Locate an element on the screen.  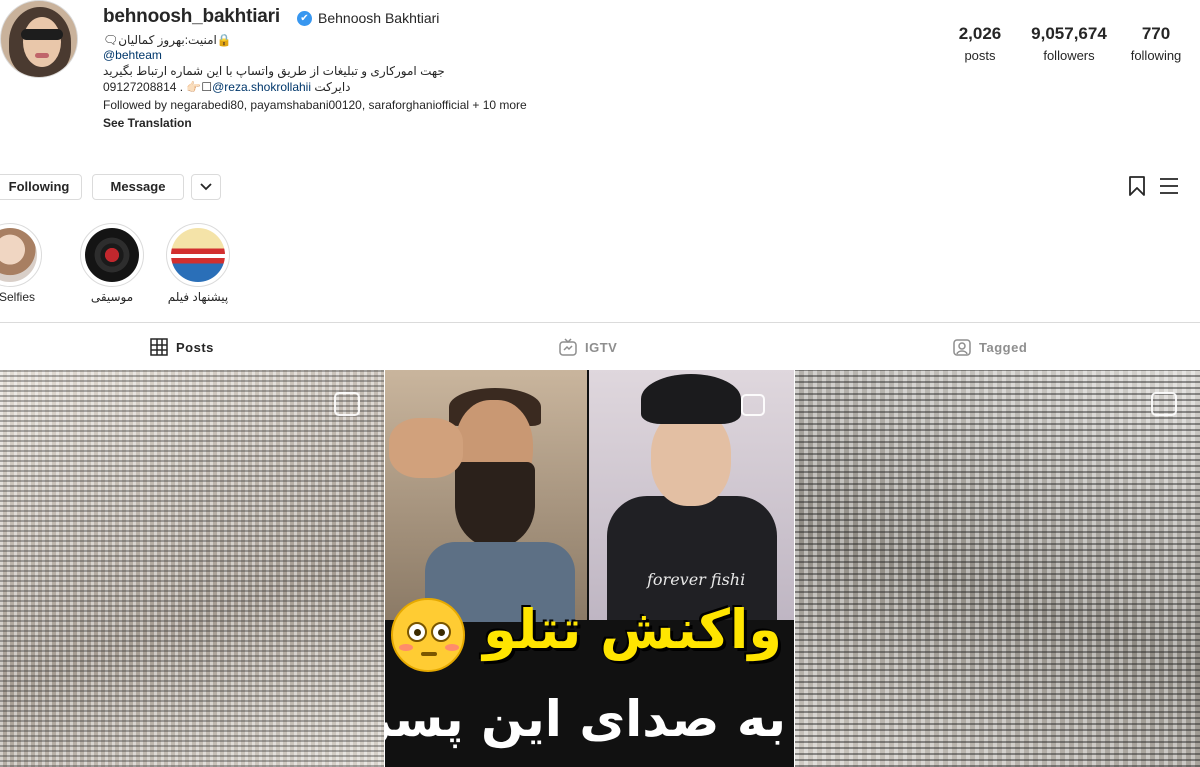
stat-followers: 9,057,674 followers is located at coordinates (1069, 43).